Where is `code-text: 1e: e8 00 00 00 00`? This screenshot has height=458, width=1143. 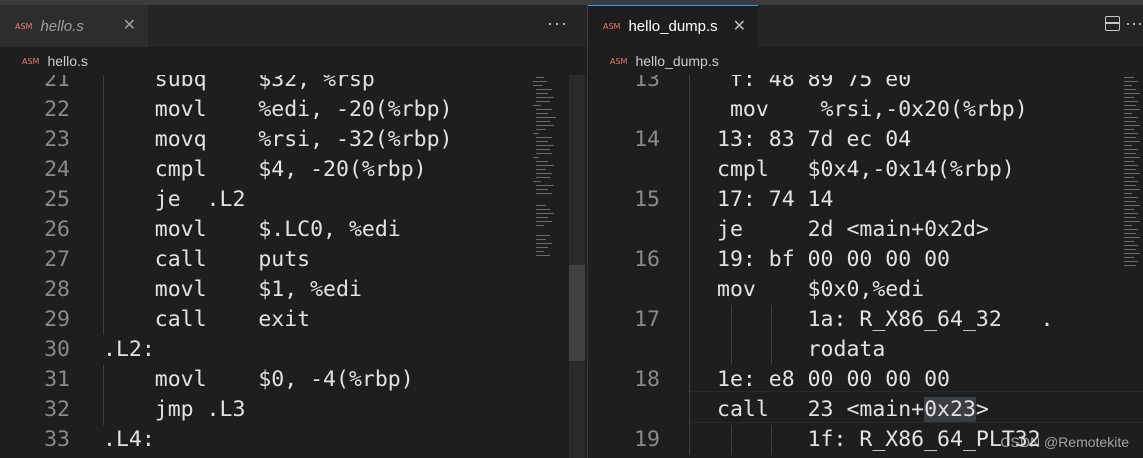 code-text: 1e: e8 00 00 00 00 is located at coordinates (833, 379).